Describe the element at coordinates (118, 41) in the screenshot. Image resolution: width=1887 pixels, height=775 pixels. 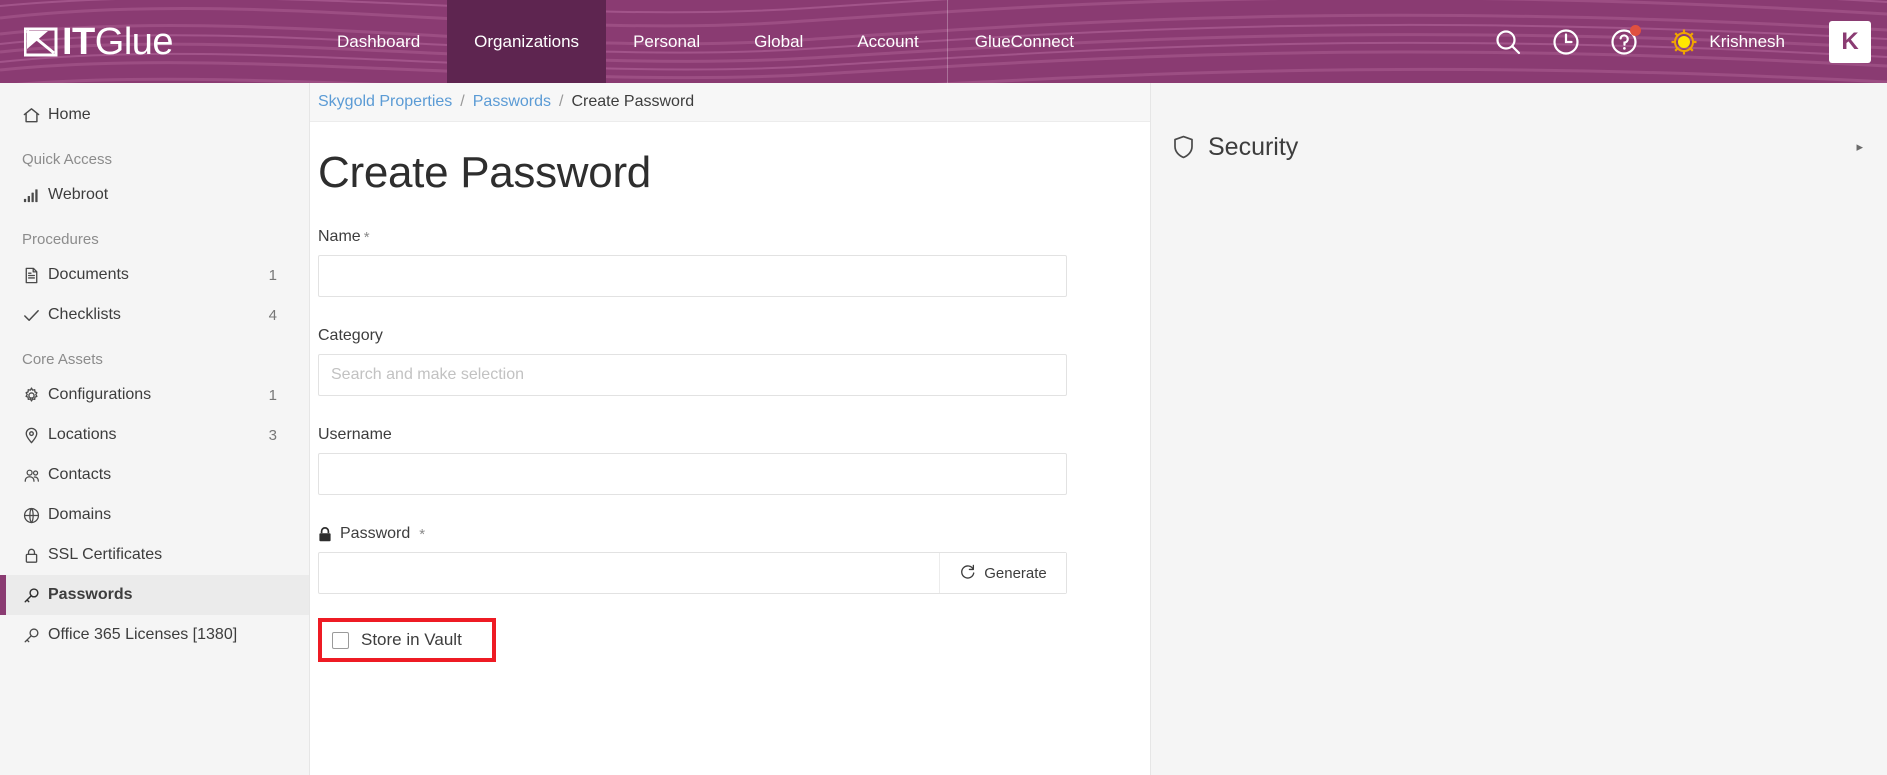
I see `brand-name: ITGlue` at that location.